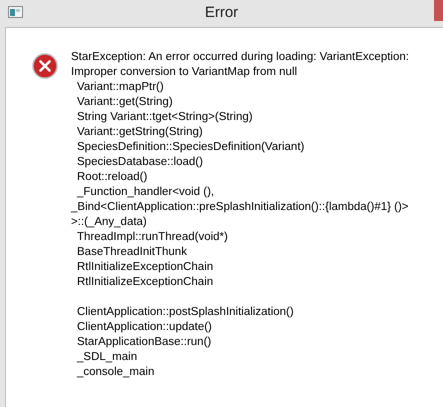 Image resolution: width=443 pixels, height=407 pixels. Describe the element at coordinates (15, 12) in the screenshot. I see `app-icon` at that location.